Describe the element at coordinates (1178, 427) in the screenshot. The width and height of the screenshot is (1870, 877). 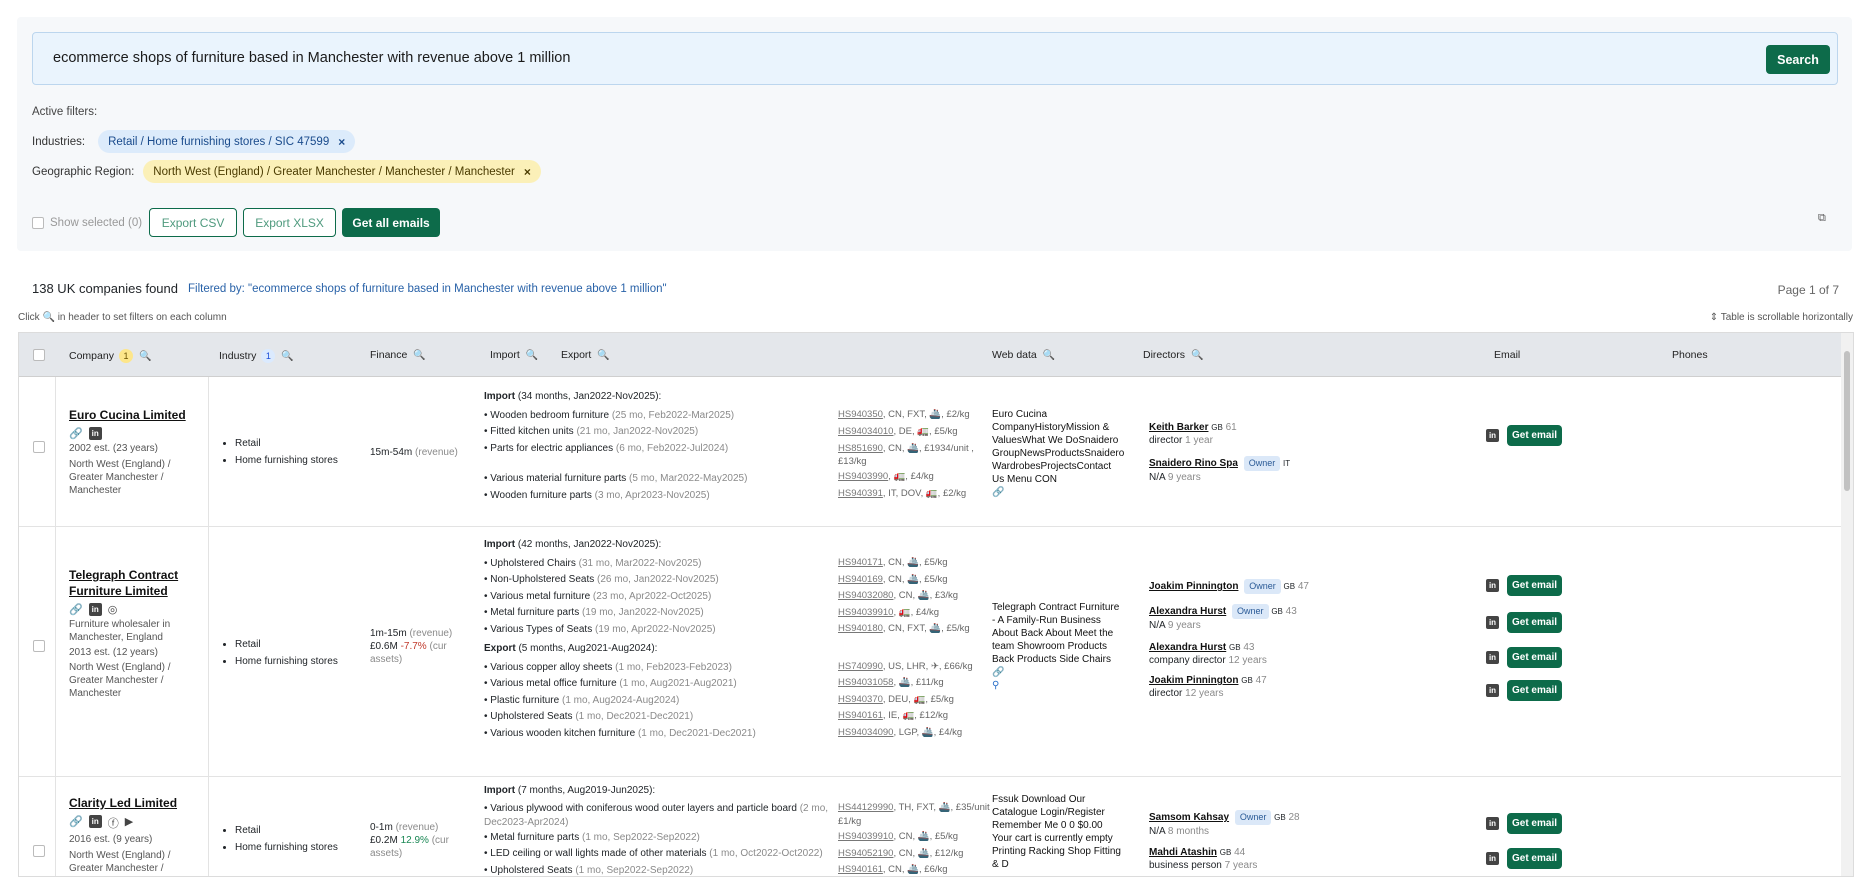
I see `director-name-link: Keith Barker` at that location.